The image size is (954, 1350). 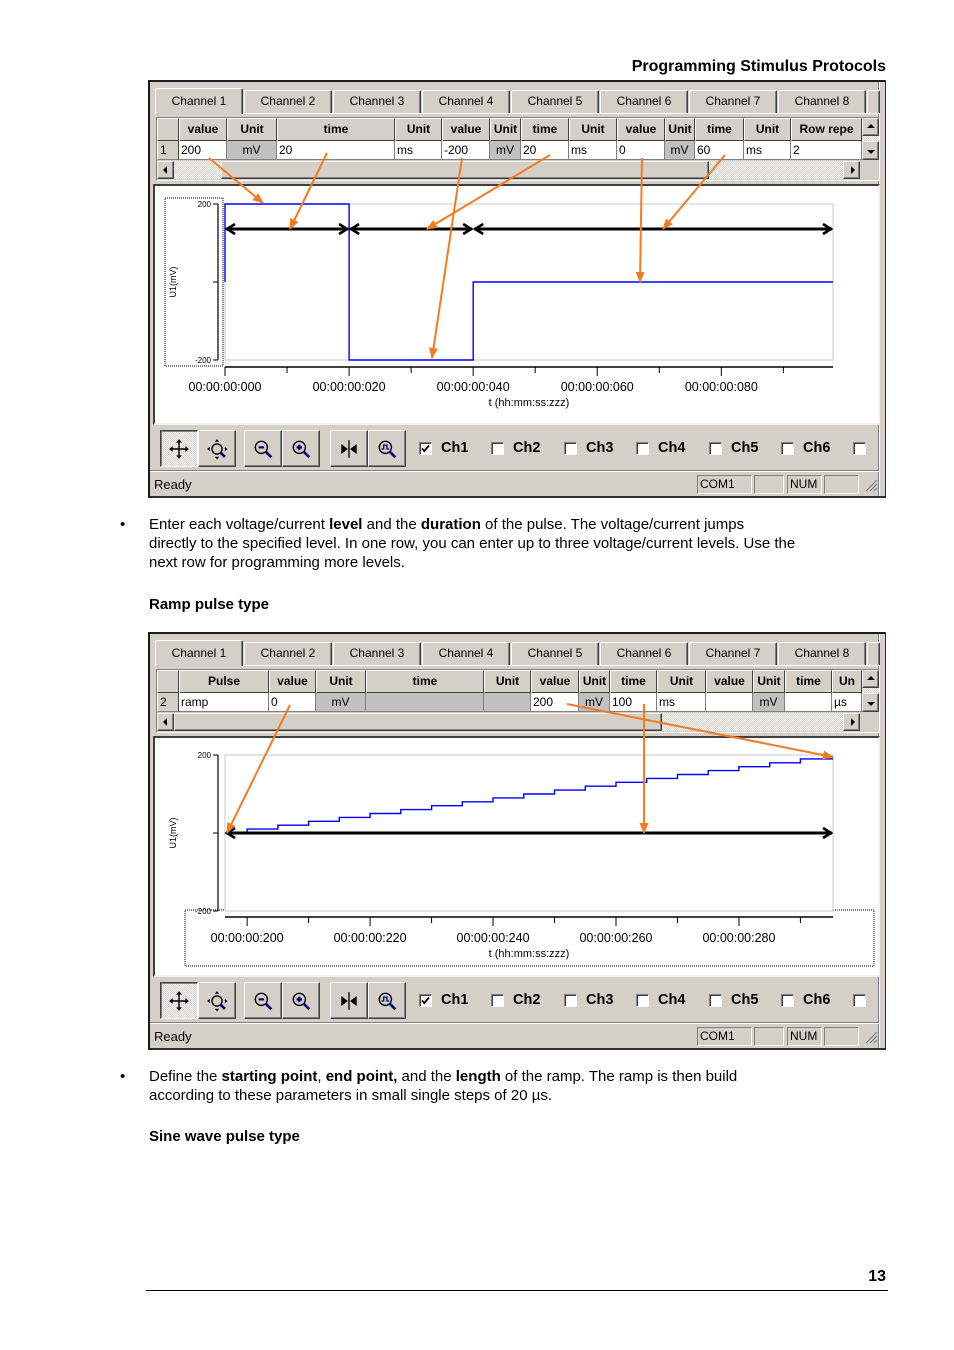 I want to click on grid-cell: µs, so click(x=847, y=702).